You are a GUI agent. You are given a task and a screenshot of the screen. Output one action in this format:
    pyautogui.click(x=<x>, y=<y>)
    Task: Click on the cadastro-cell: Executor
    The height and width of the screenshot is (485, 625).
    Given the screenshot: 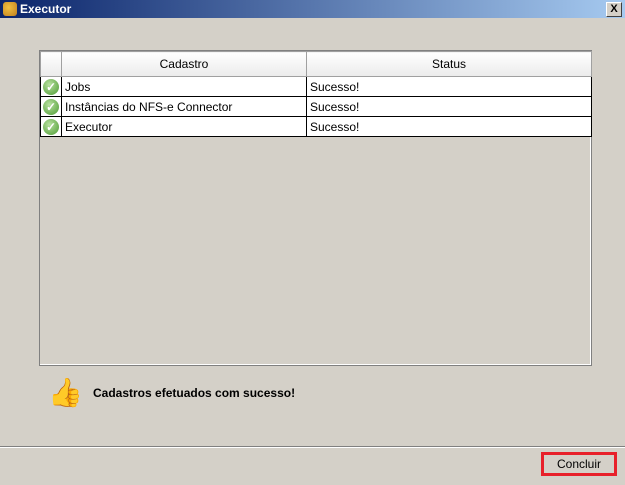 What is the action you would take?
    pyautogui.click(x=184, y=126)
    